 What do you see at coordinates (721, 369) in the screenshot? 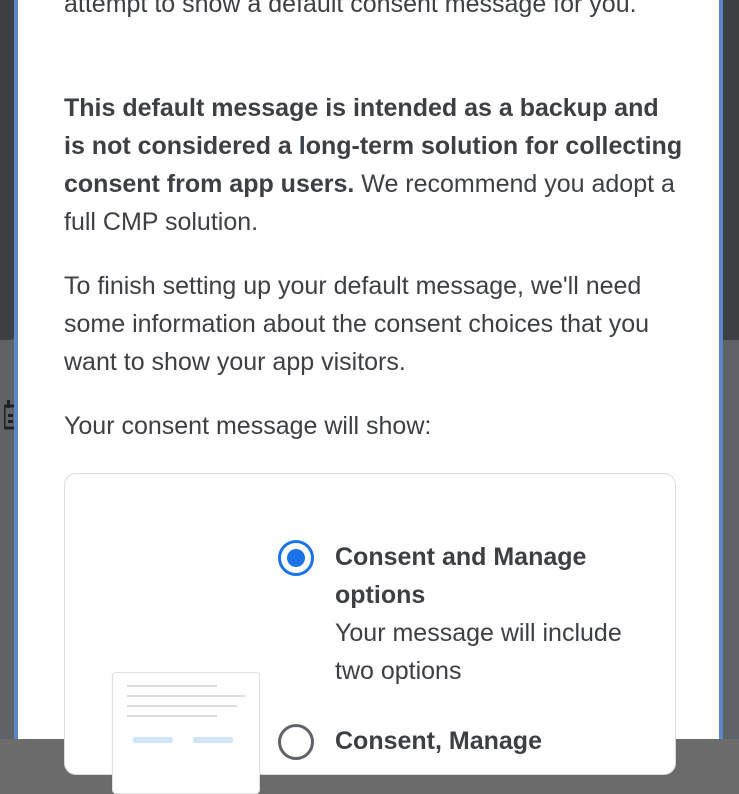
I see `dialog-edge-right` at bounding box center [721, 369].